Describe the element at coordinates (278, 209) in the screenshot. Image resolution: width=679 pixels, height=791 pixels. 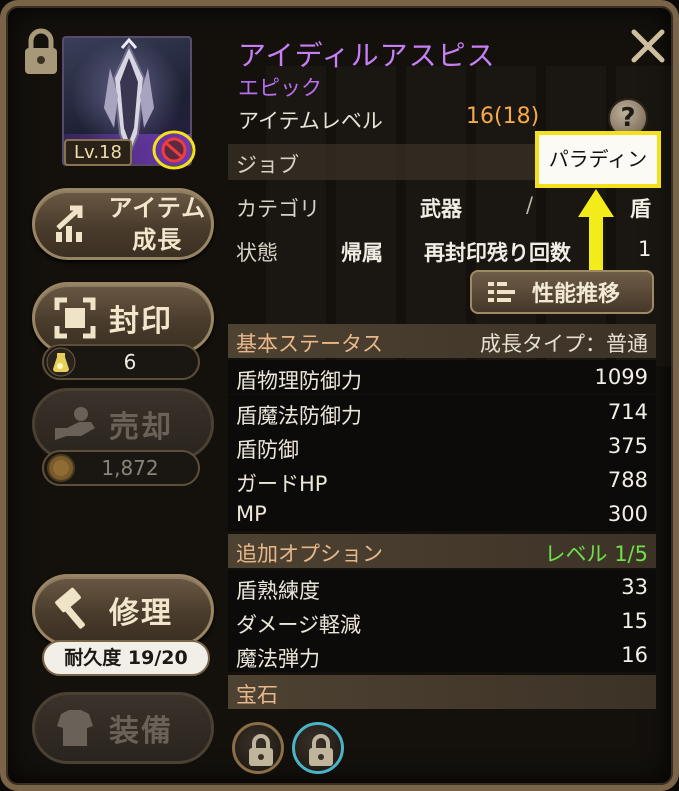
I see `category-label: カテゴリ` at that location.